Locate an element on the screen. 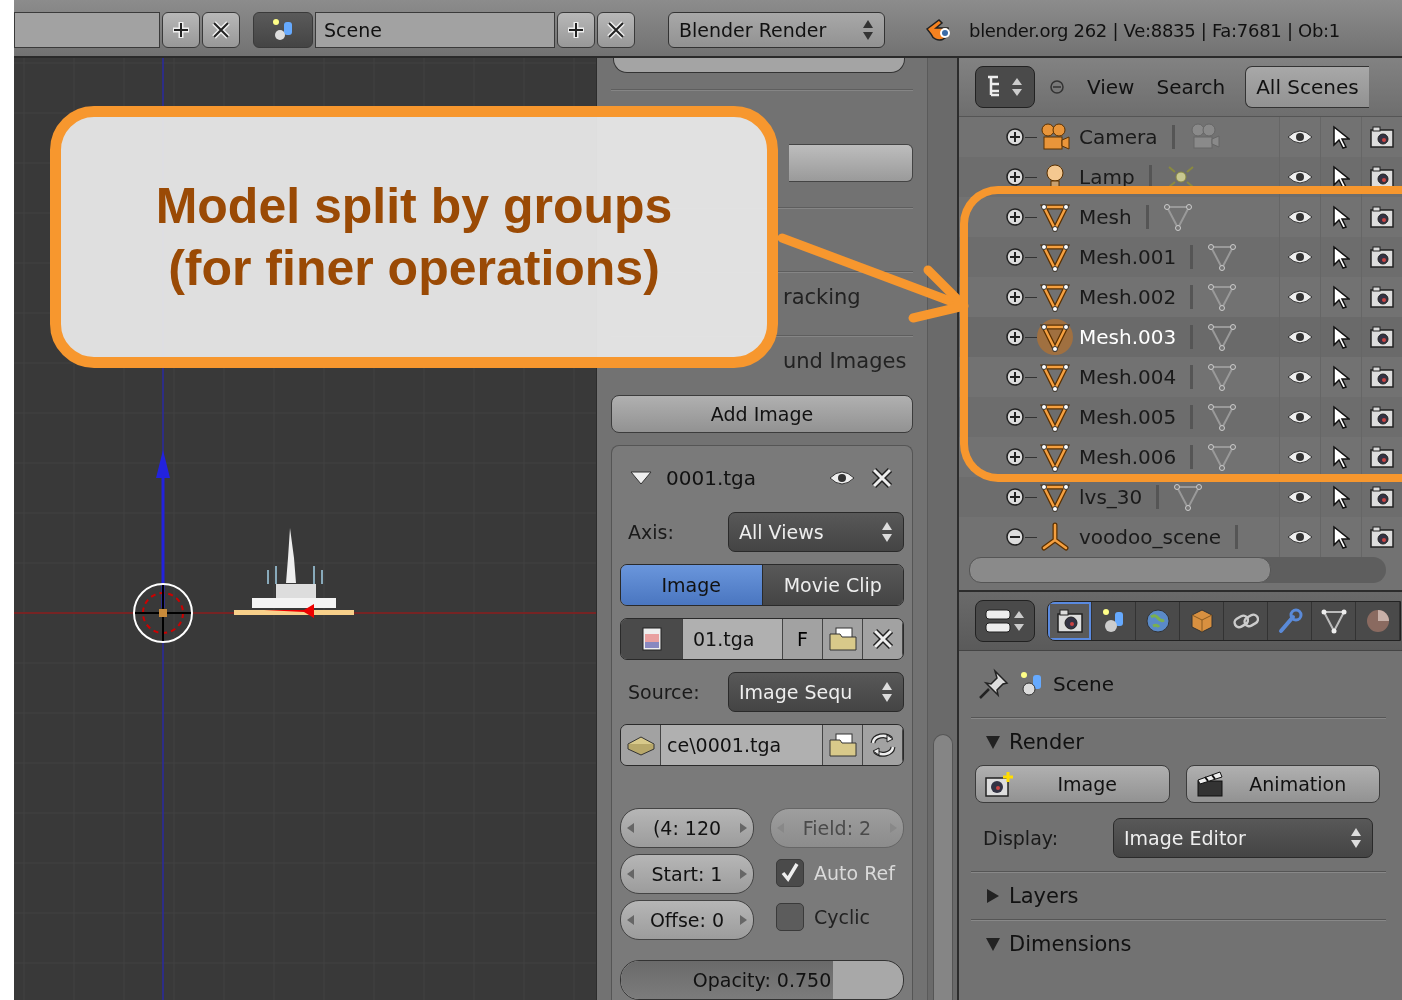 Image resolution: width=1402 pixels, height=1000 pixels. outliner-row: Mesh.003 is located at coordinates (1180, 337).